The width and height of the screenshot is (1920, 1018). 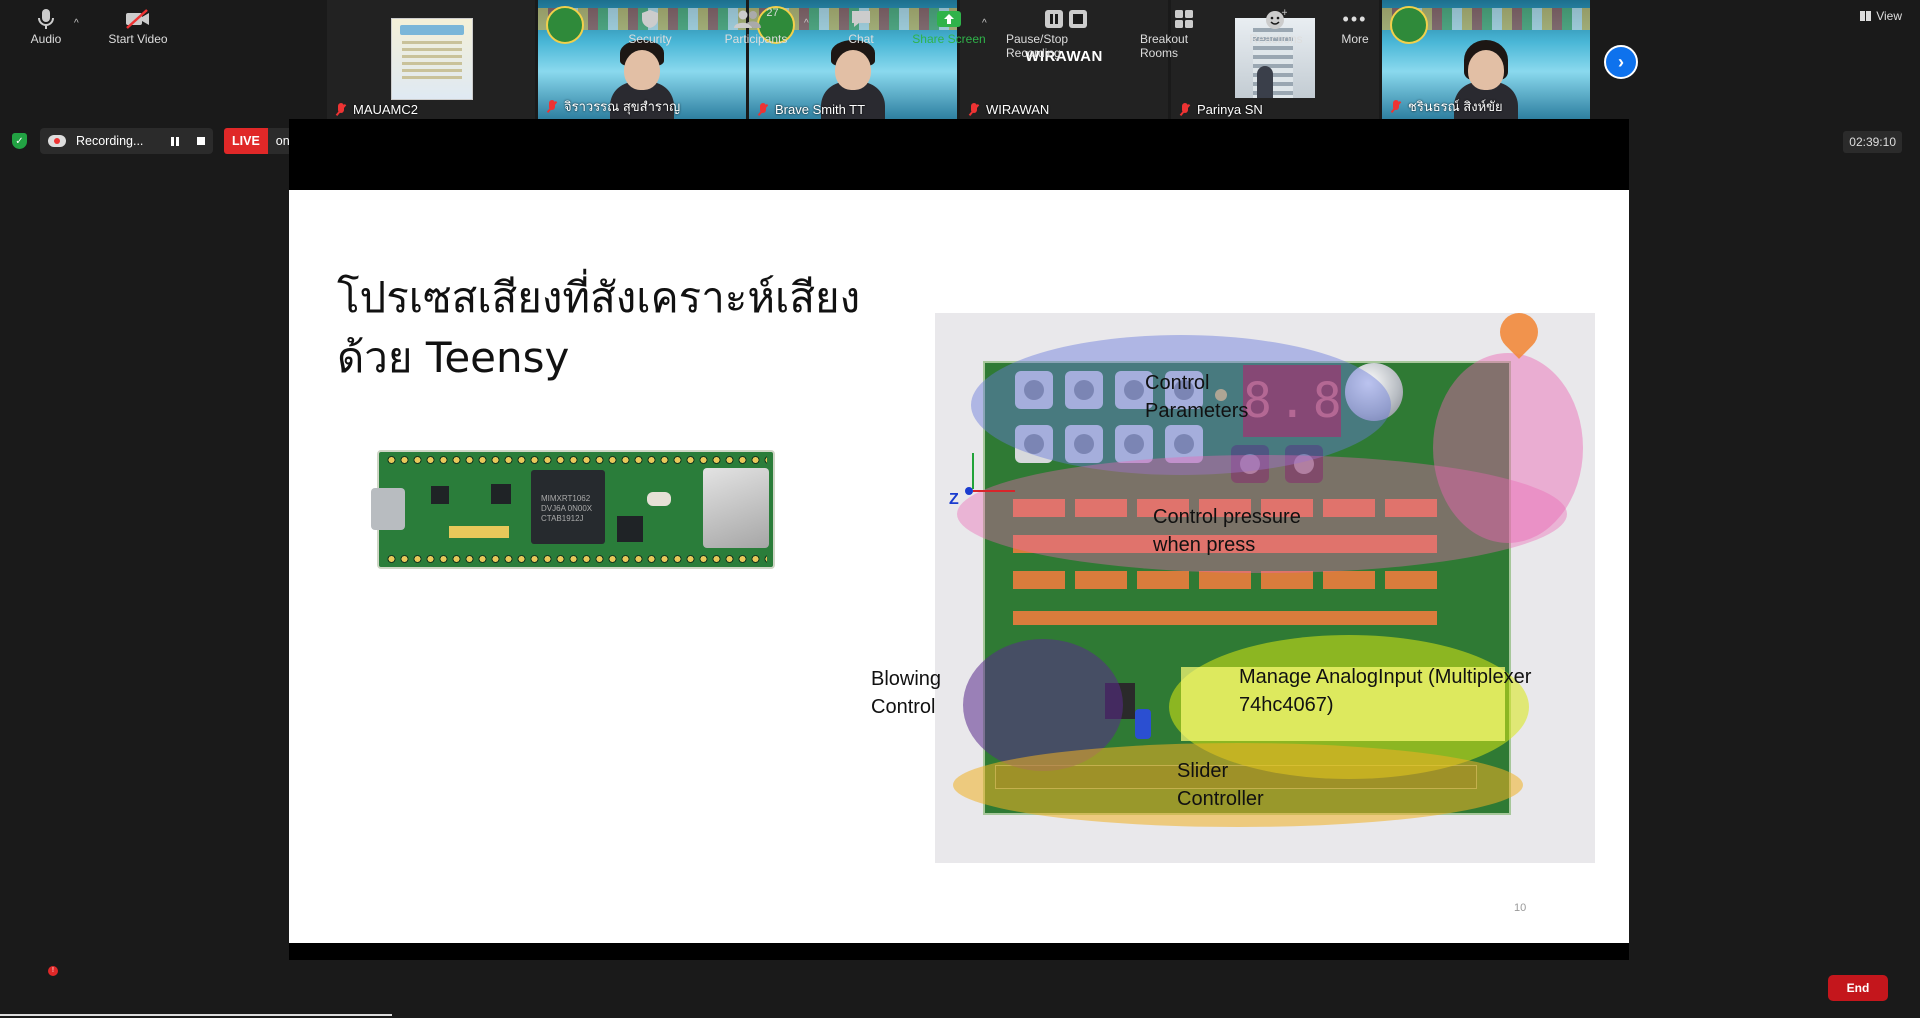 I want to click on more-button: ••• More, so click(x=1355, y=26).